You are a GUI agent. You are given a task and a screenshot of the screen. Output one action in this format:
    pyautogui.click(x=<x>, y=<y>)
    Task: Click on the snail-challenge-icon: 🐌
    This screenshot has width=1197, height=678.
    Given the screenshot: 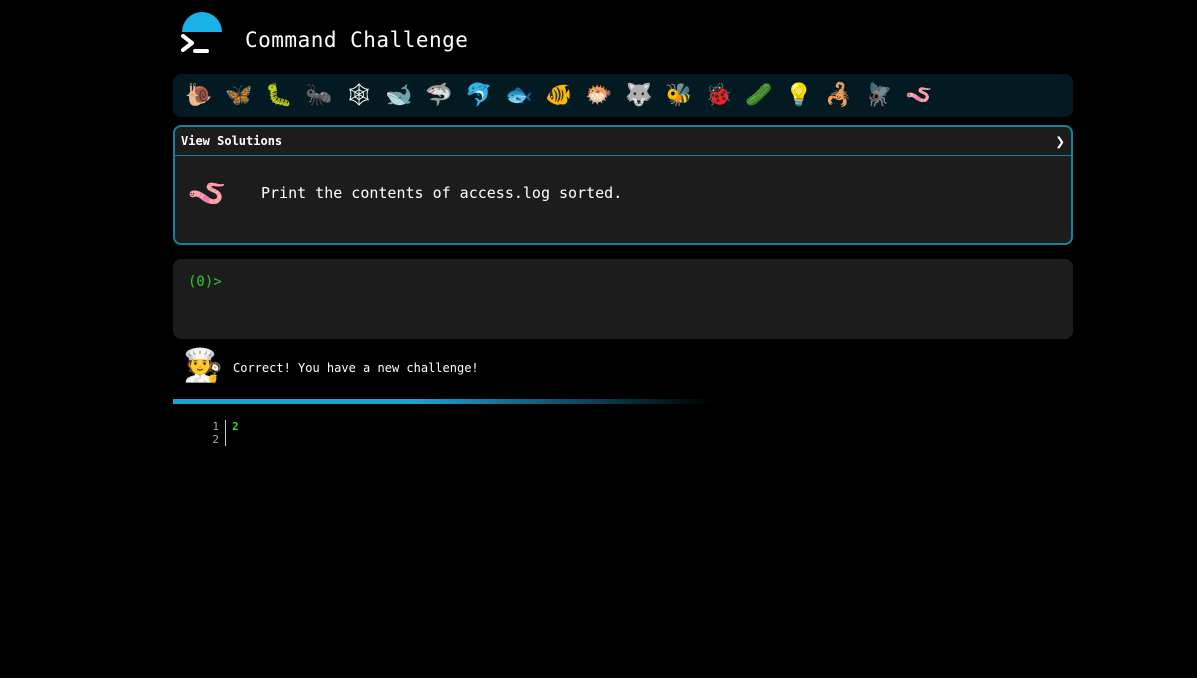 What is the action you would take?
    pyautogui.click(x=199, y=96)
    